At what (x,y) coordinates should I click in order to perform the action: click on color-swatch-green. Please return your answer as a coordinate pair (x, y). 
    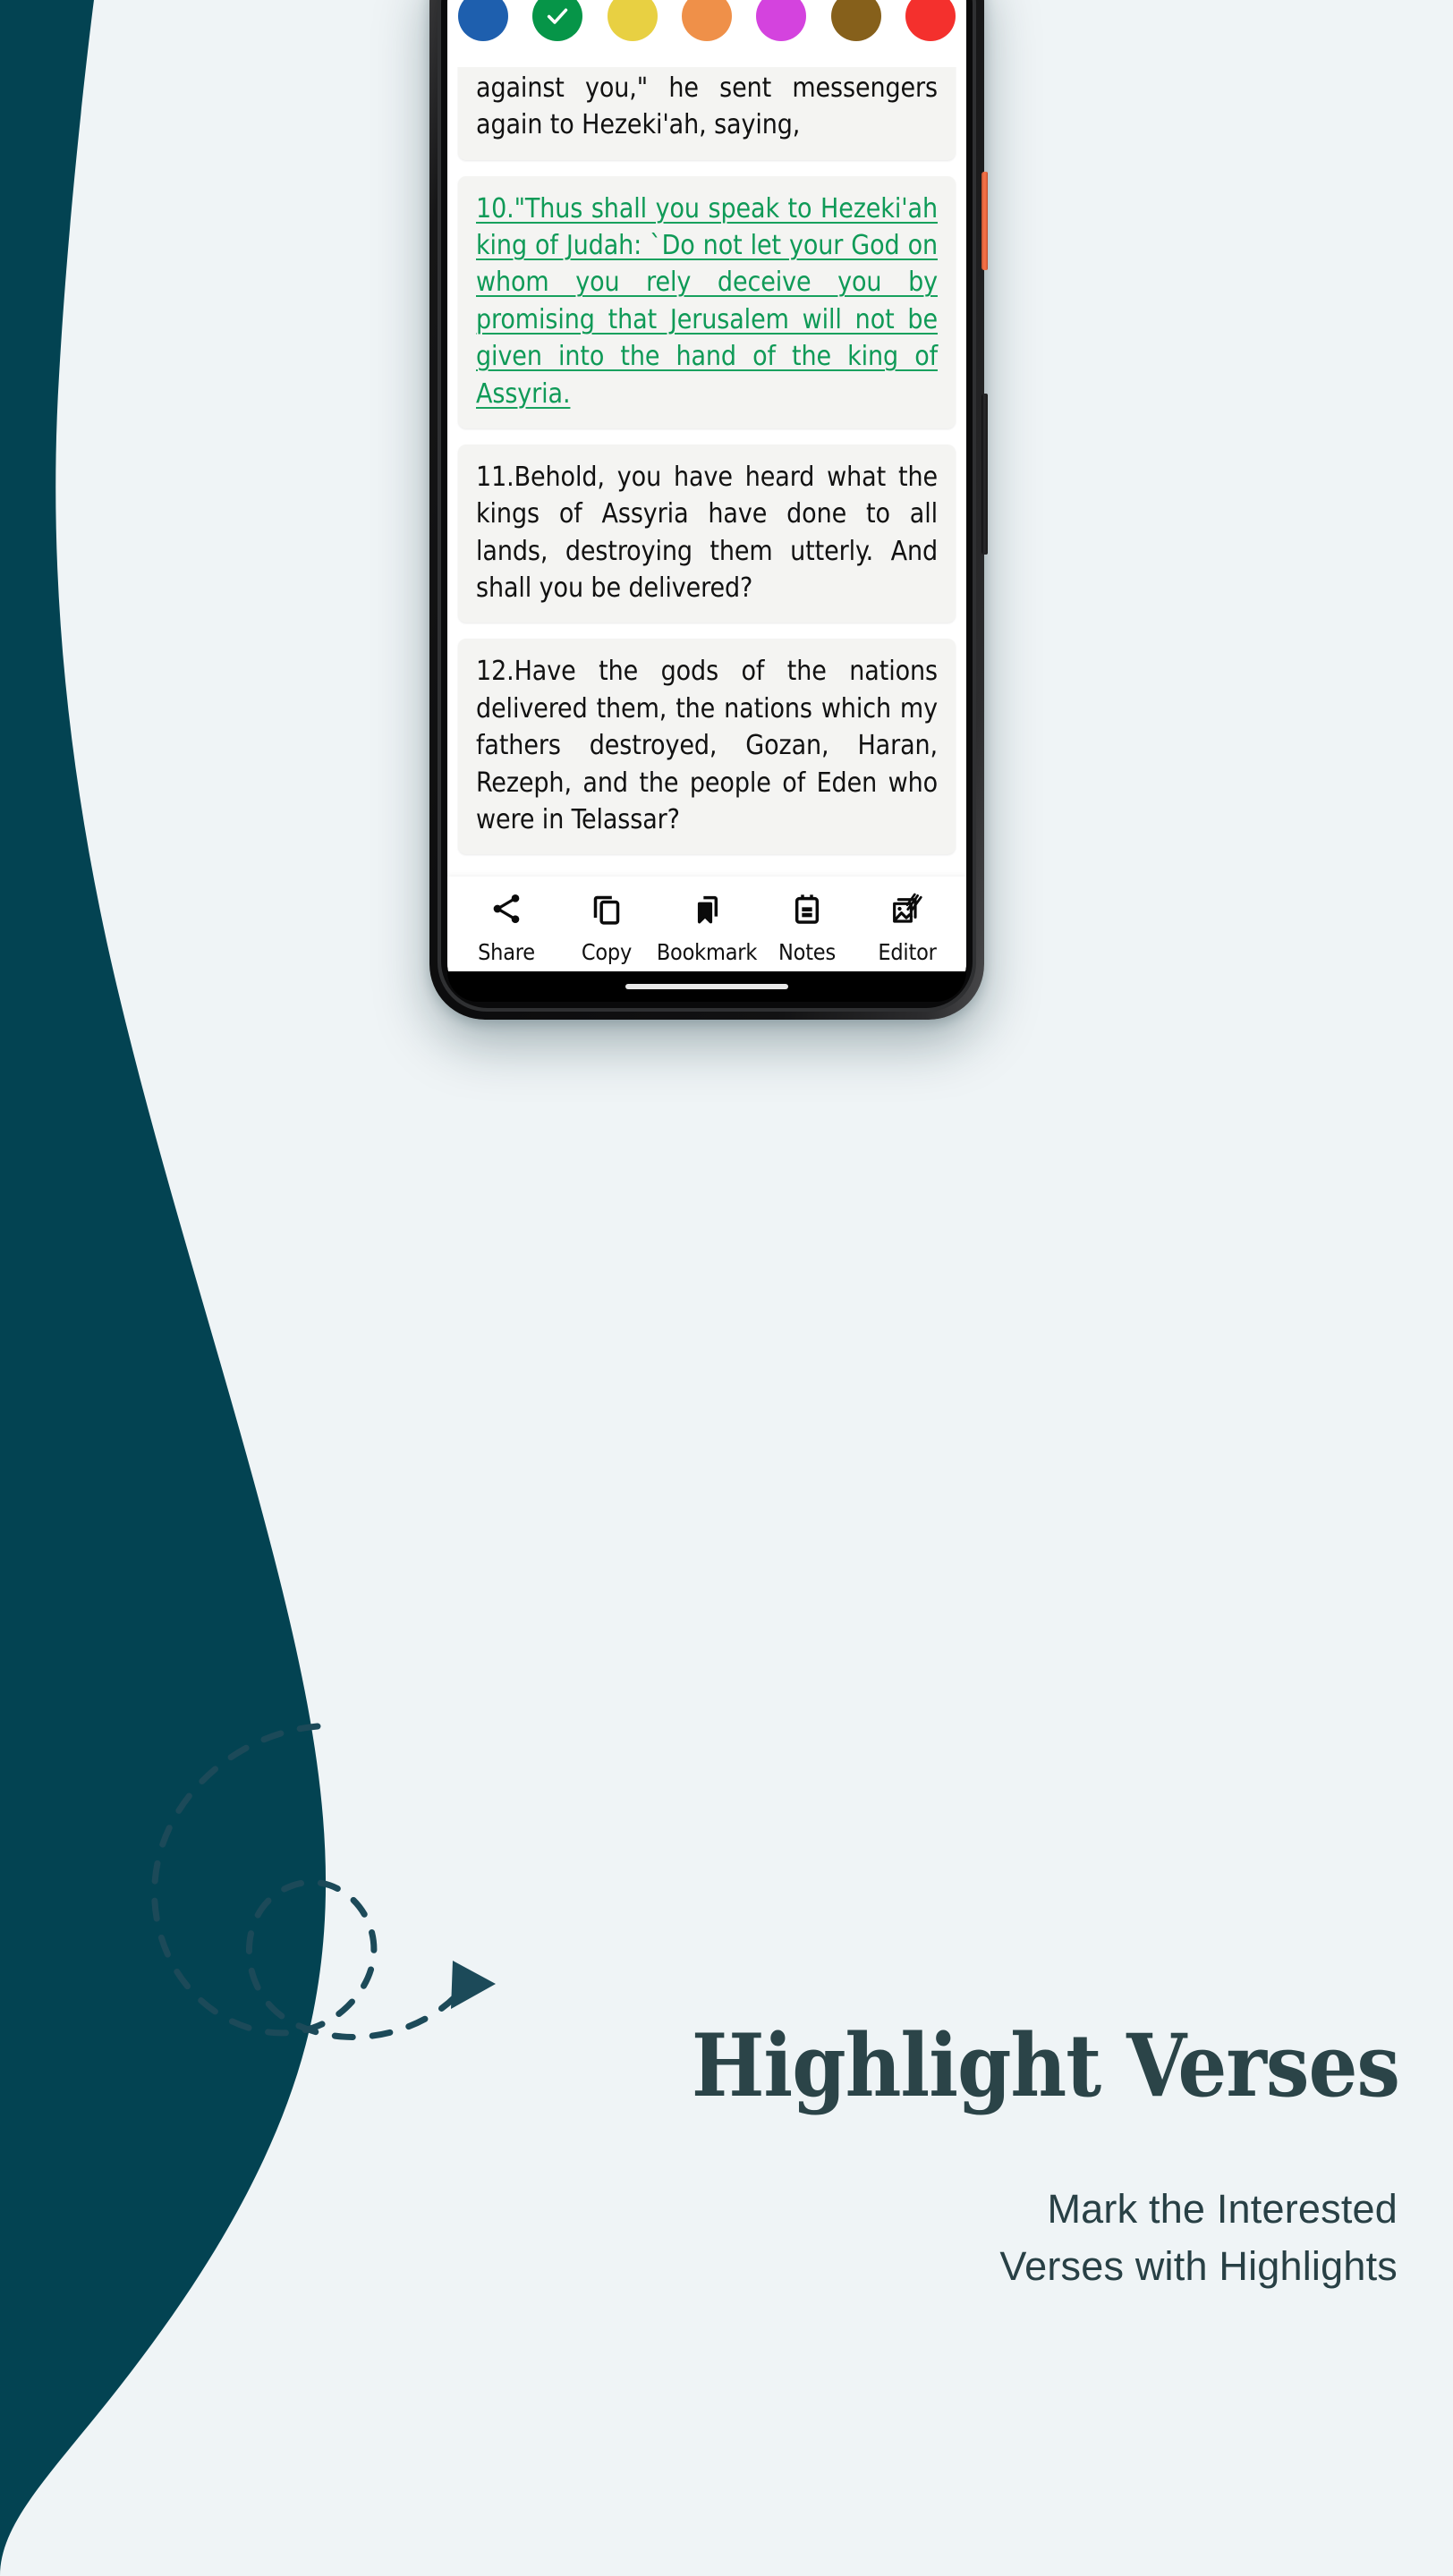
    Looking at the image, I should click on (557, 20).